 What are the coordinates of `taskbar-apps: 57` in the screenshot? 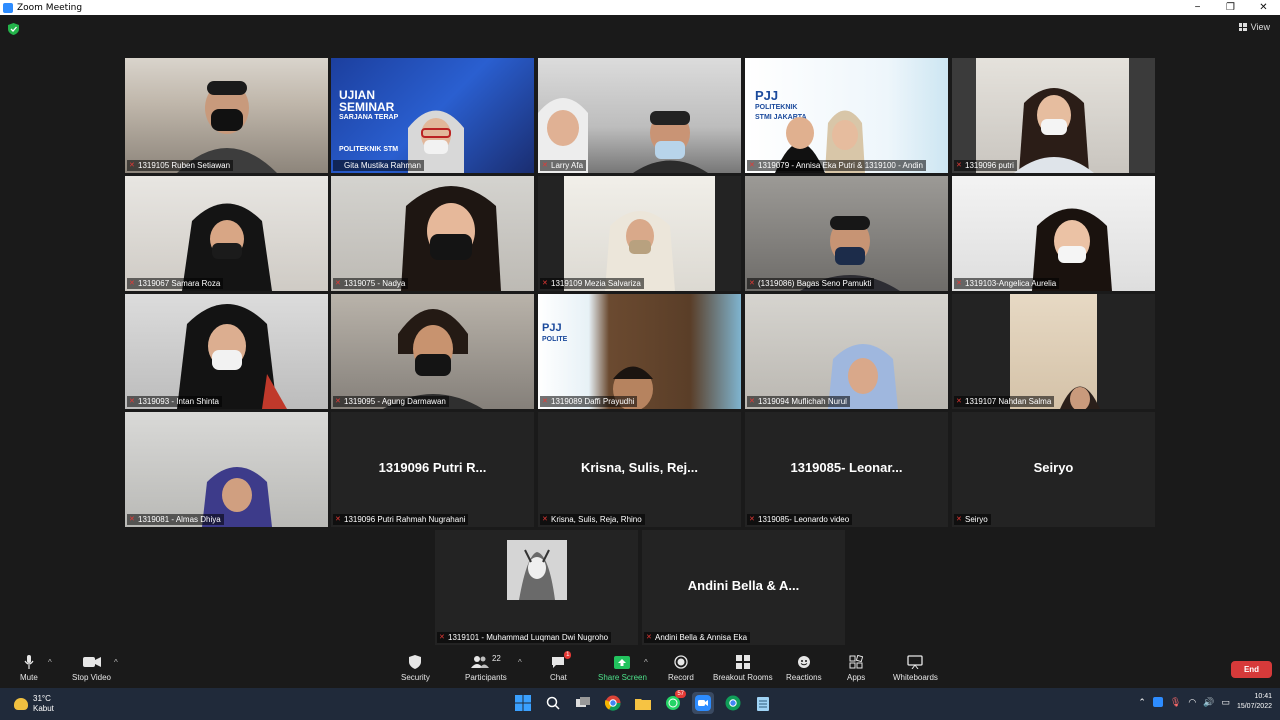 It's located at (643, 702).